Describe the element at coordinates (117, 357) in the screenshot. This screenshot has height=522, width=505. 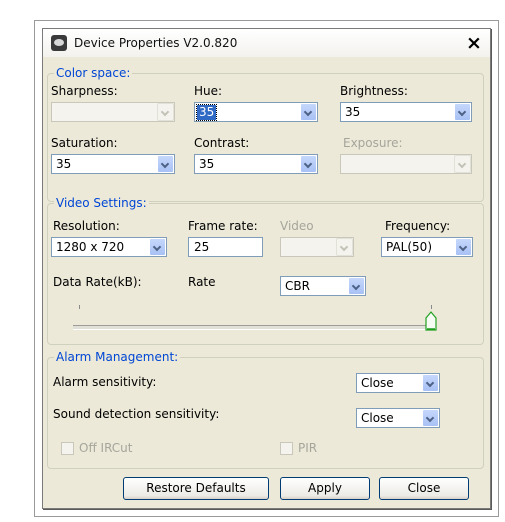
I see `alarm-management-legend: Alarm Management:` at that location.